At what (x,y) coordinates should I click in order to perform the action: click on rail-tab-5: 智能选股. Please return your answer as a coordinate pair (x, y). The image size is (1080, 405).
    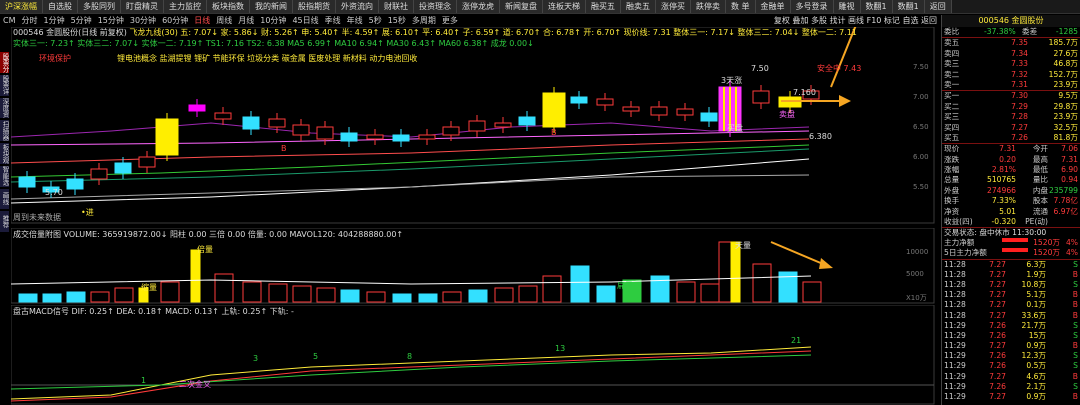
    Looking at the image, I should click on (4, 176).